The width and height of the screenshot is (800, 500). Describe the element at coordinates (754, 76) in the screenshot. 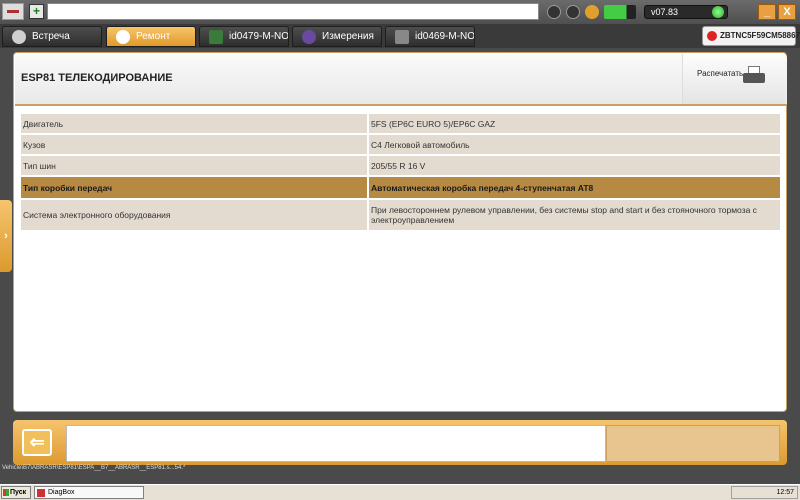

I see `printer-icon` at that location.